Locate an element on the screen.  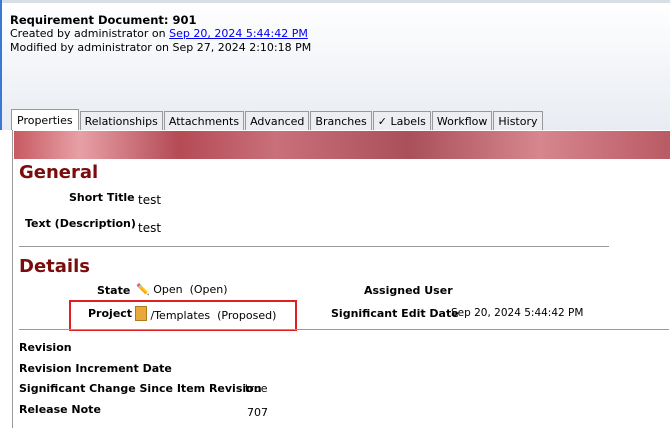
tab-properties: Properties is located at coordinates (45, 119).